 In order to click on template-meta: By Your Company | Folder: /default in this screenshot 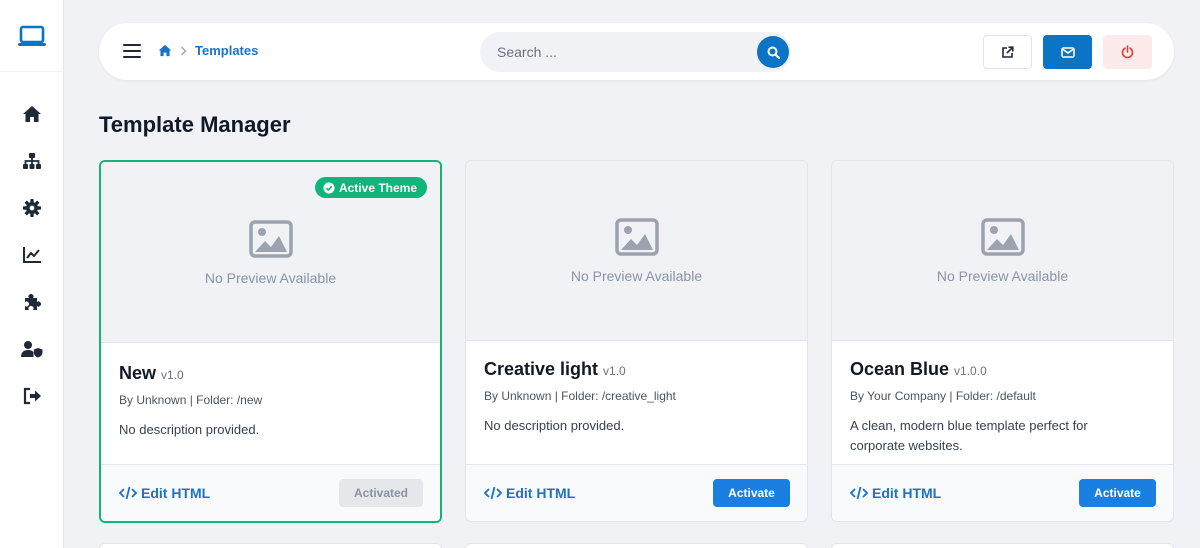, I will do `click(943, 396)`.